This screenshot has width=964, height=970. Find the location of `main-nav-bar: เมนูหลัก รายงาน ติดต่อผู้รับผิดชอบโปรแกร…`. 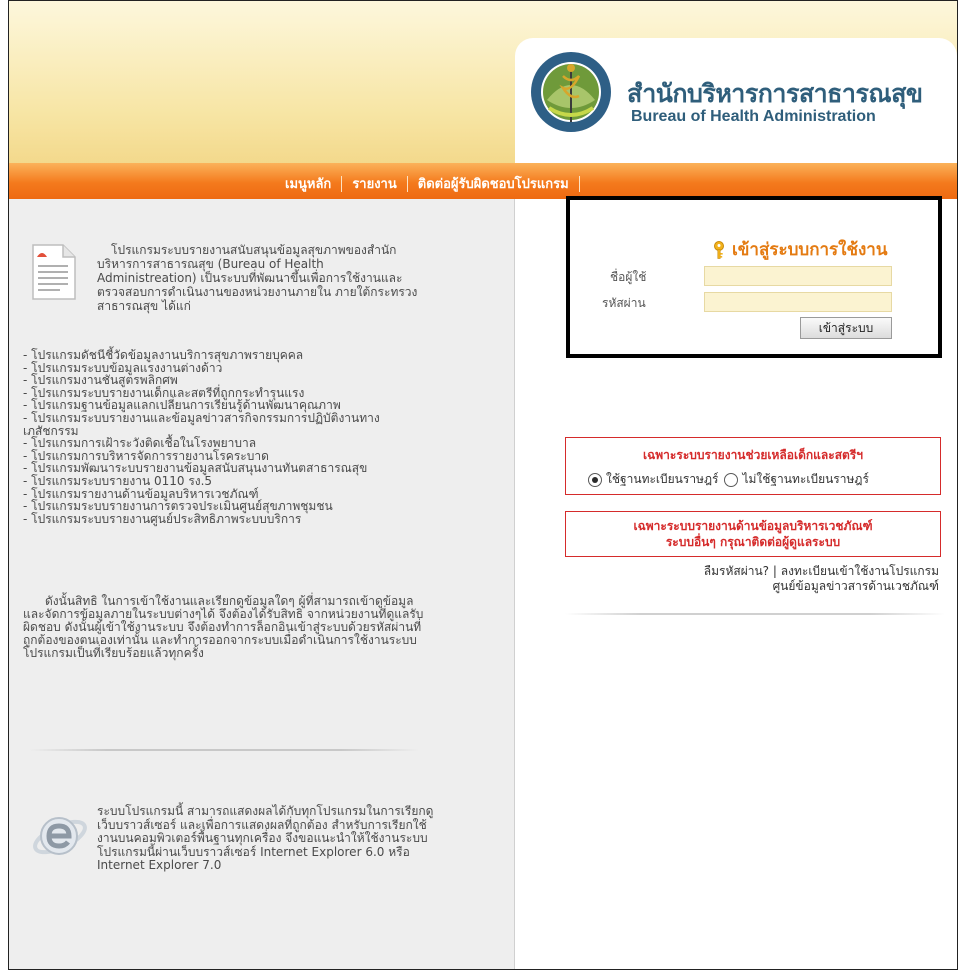

main-nav-bar: เมนูหลัก รายงาน ติดต่อผู้รับผิดชอบโปรแกร… is located at coordinates (483, 181).